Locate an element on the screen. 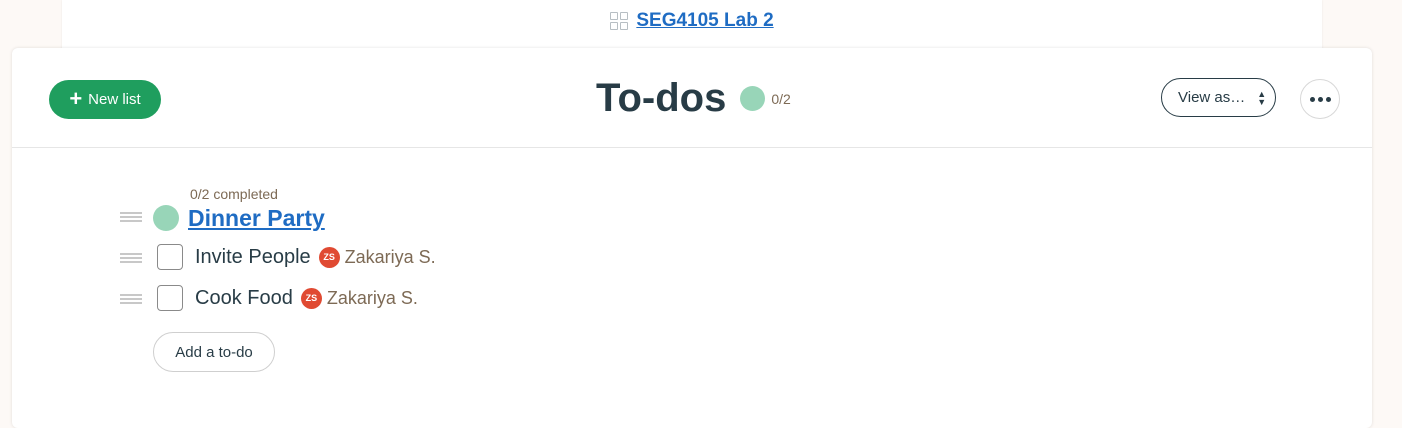 This screenshot has width=1402, height=428. ellipsis-icon is located at coordinates (1320, 99).